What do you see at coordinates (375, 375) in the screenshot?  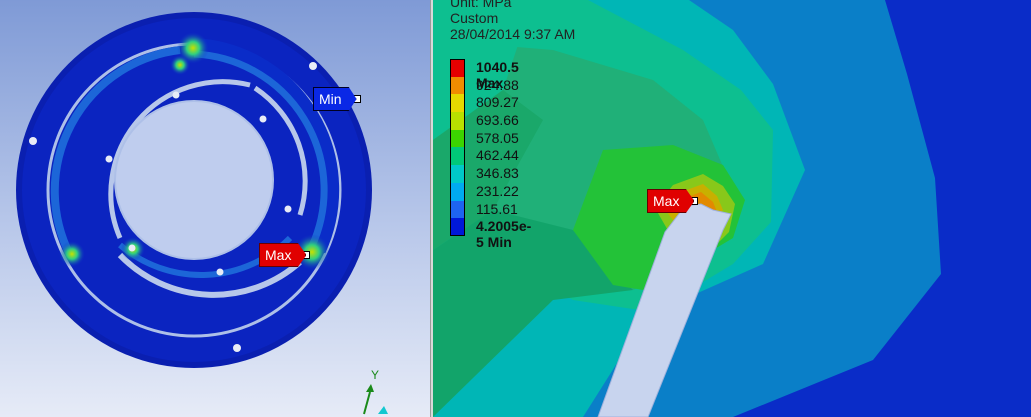 I see `triad-y-label: Y` at bounding box center [375, 375].